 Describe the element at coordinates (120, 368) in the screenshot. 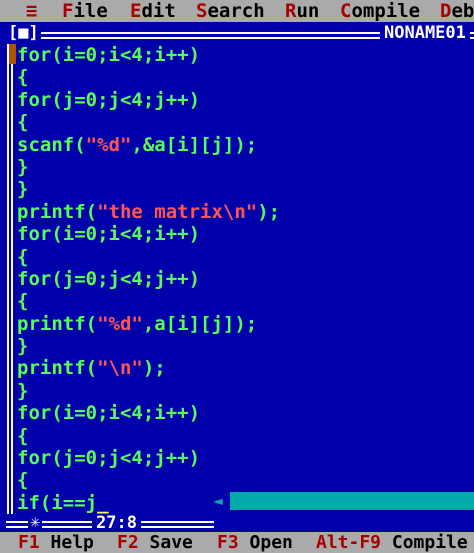

I see `code-string: "\n"` at that location.